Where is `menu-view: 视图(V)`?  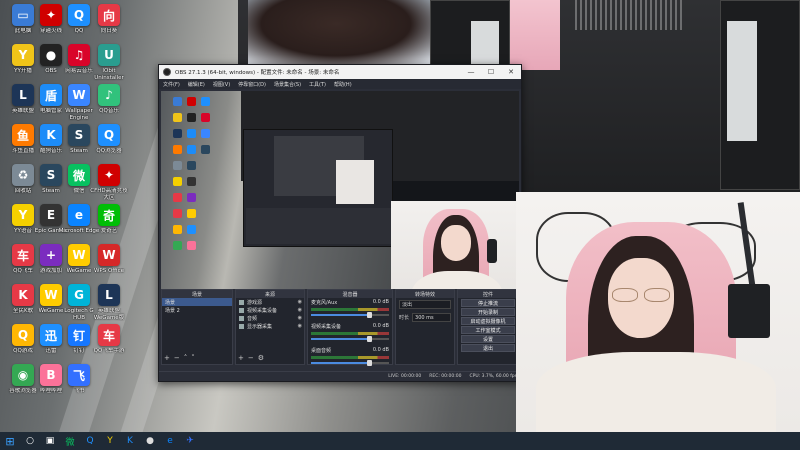
menu-view: 视图(V) is located at coordinates (221, 84).